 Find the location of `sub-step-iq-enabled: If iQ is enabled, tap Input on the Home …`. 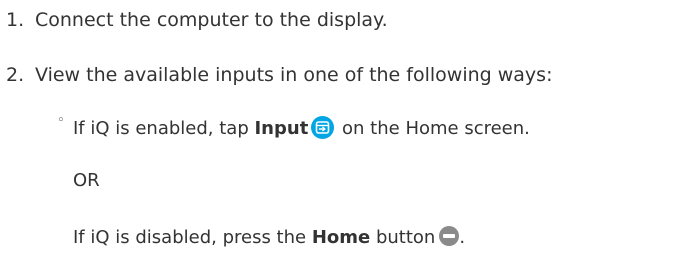

sub-step-iq-enabled: If iQ is enabled, tap Input on the Home … is located at coordinates (301, 129).